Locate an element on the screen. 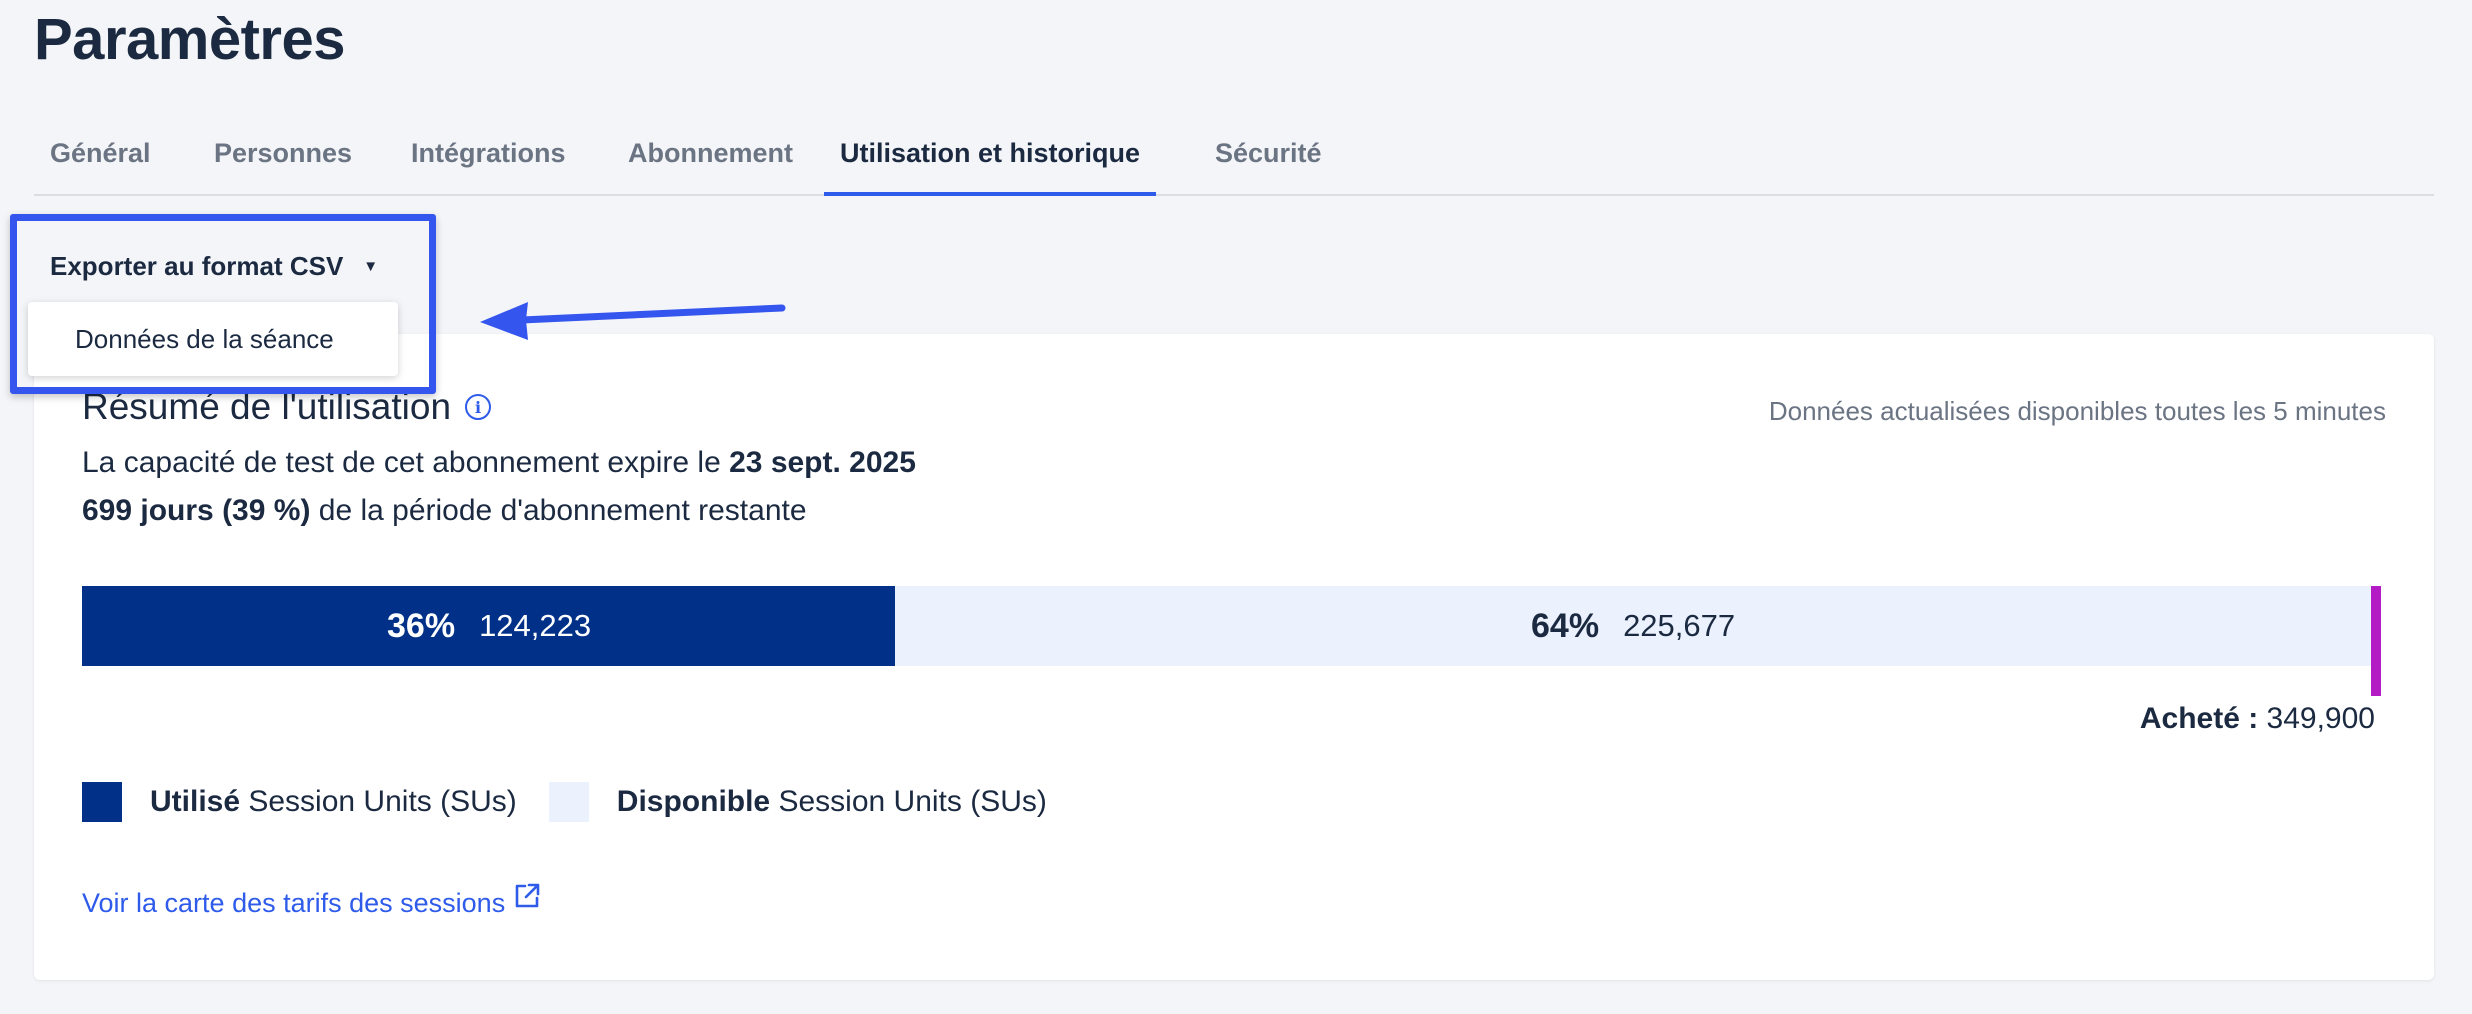 This screenshot has height=1014, width=2472. legend-available: Disponible Session Units (SUs) is located at coordinates (782, 802).